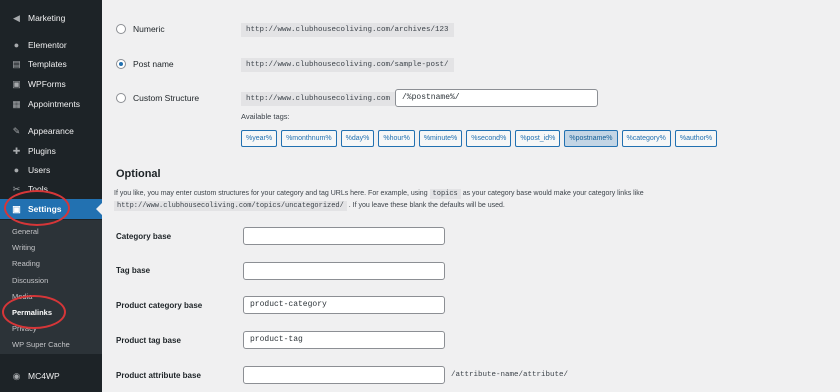  Describe the element at coordinates (16, 170) in the screenshot. I see `user-icon: ●` at that location.